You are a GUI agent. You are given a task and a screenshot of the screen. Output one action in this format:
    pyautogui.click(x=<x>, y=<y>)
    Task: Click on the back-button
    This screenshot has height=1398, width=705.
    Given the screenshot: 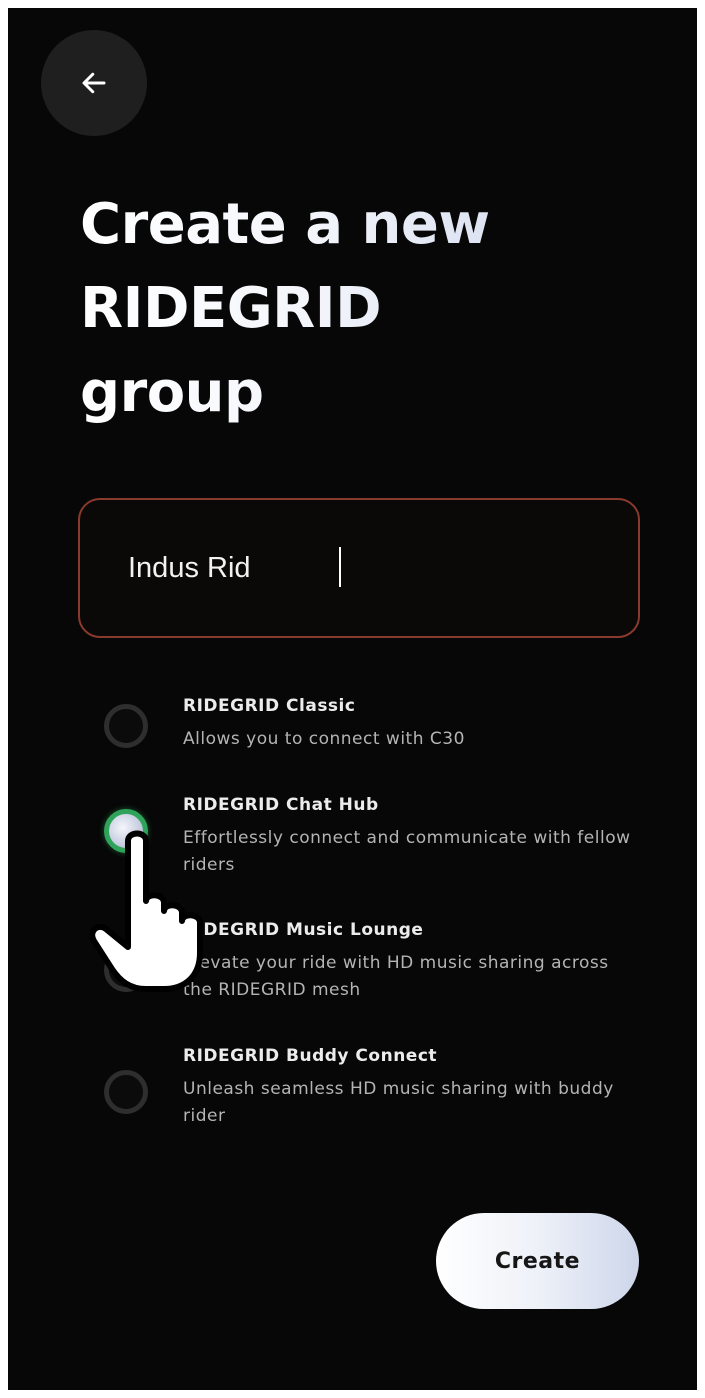 What is the action you would take?
    pyautogui.click(x=94, y=83)
    